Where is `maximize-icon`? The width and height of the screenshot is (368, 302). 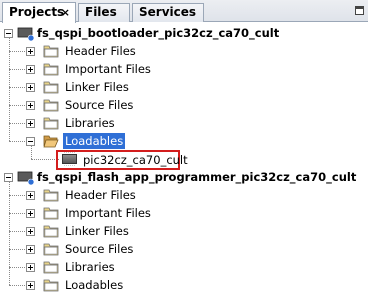
maximize-icon is located at coordinates (359, 10).